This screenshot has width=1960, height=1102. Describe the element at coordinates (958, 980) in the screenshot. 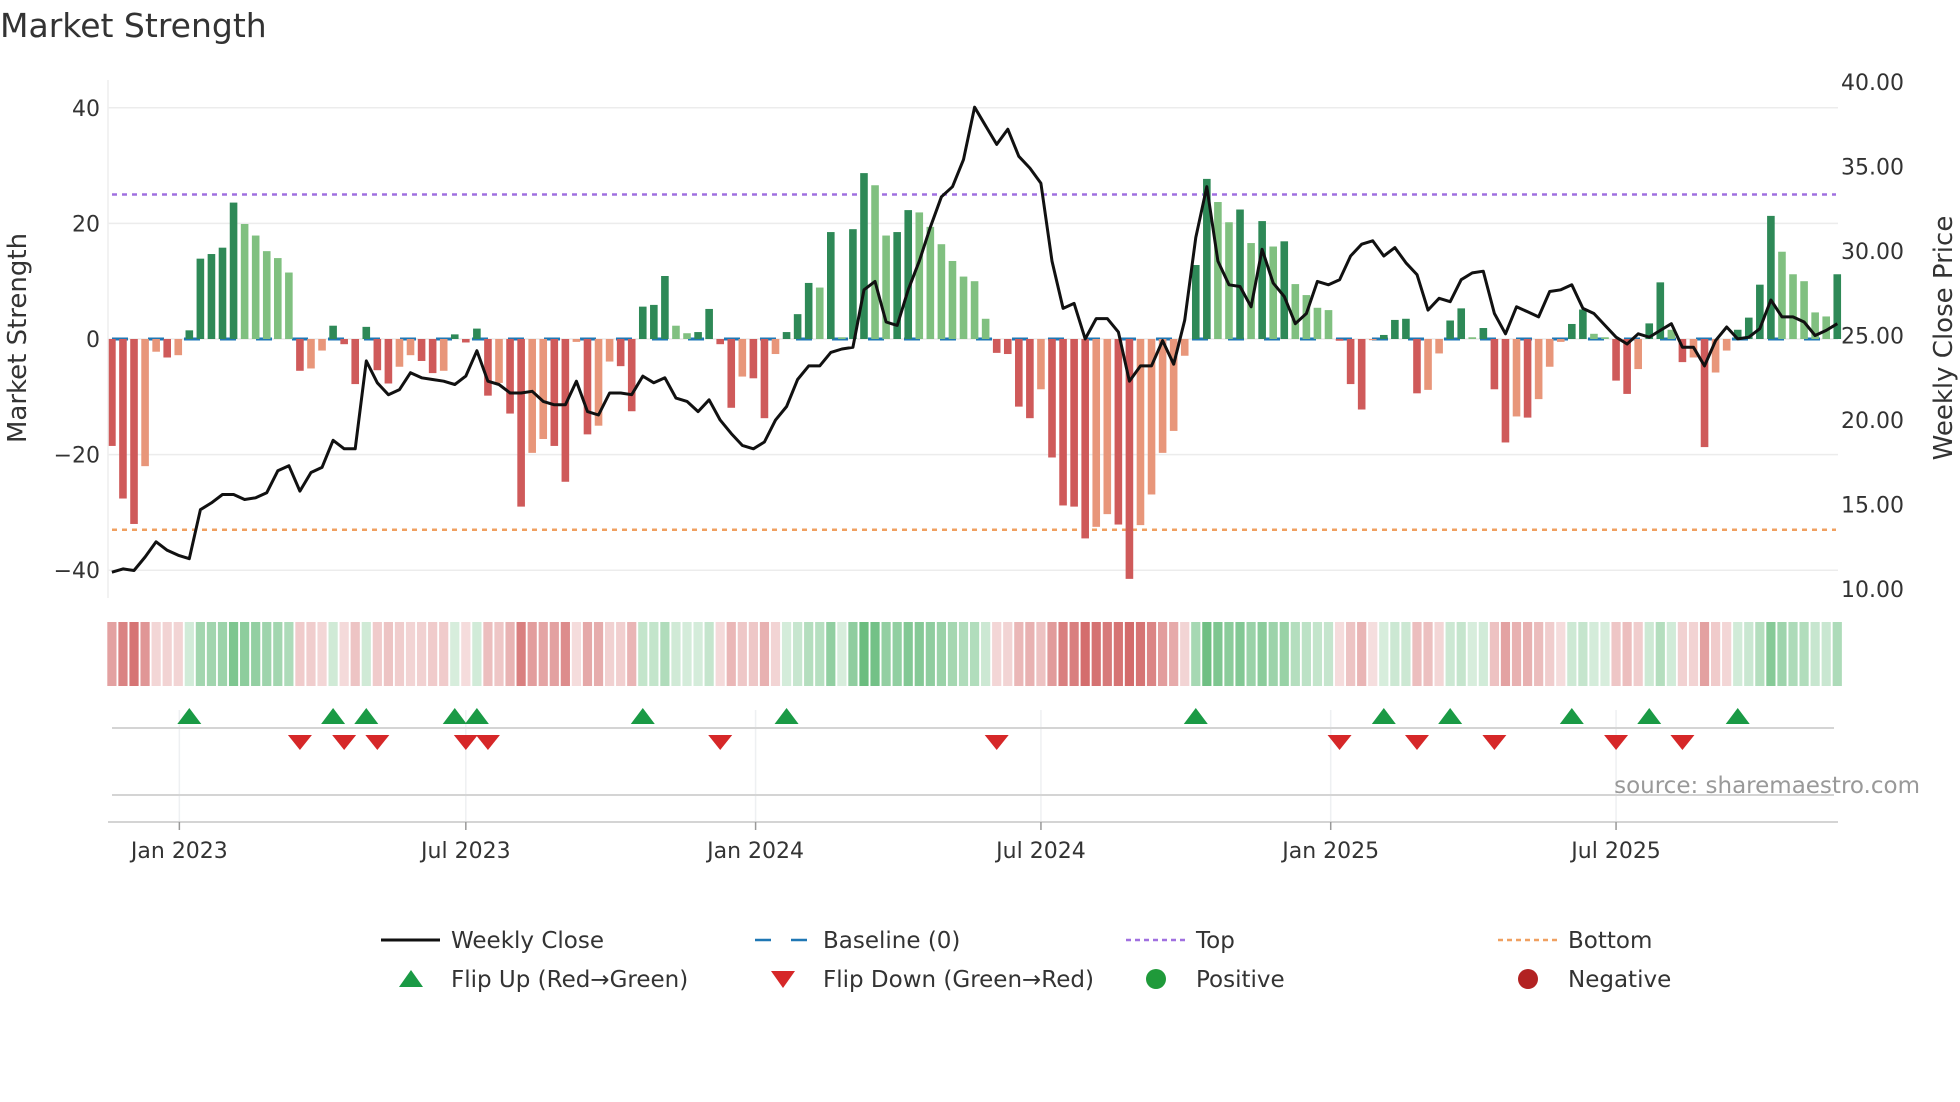

I see `legend-label: Flip Down (Green→Red)` at that location.